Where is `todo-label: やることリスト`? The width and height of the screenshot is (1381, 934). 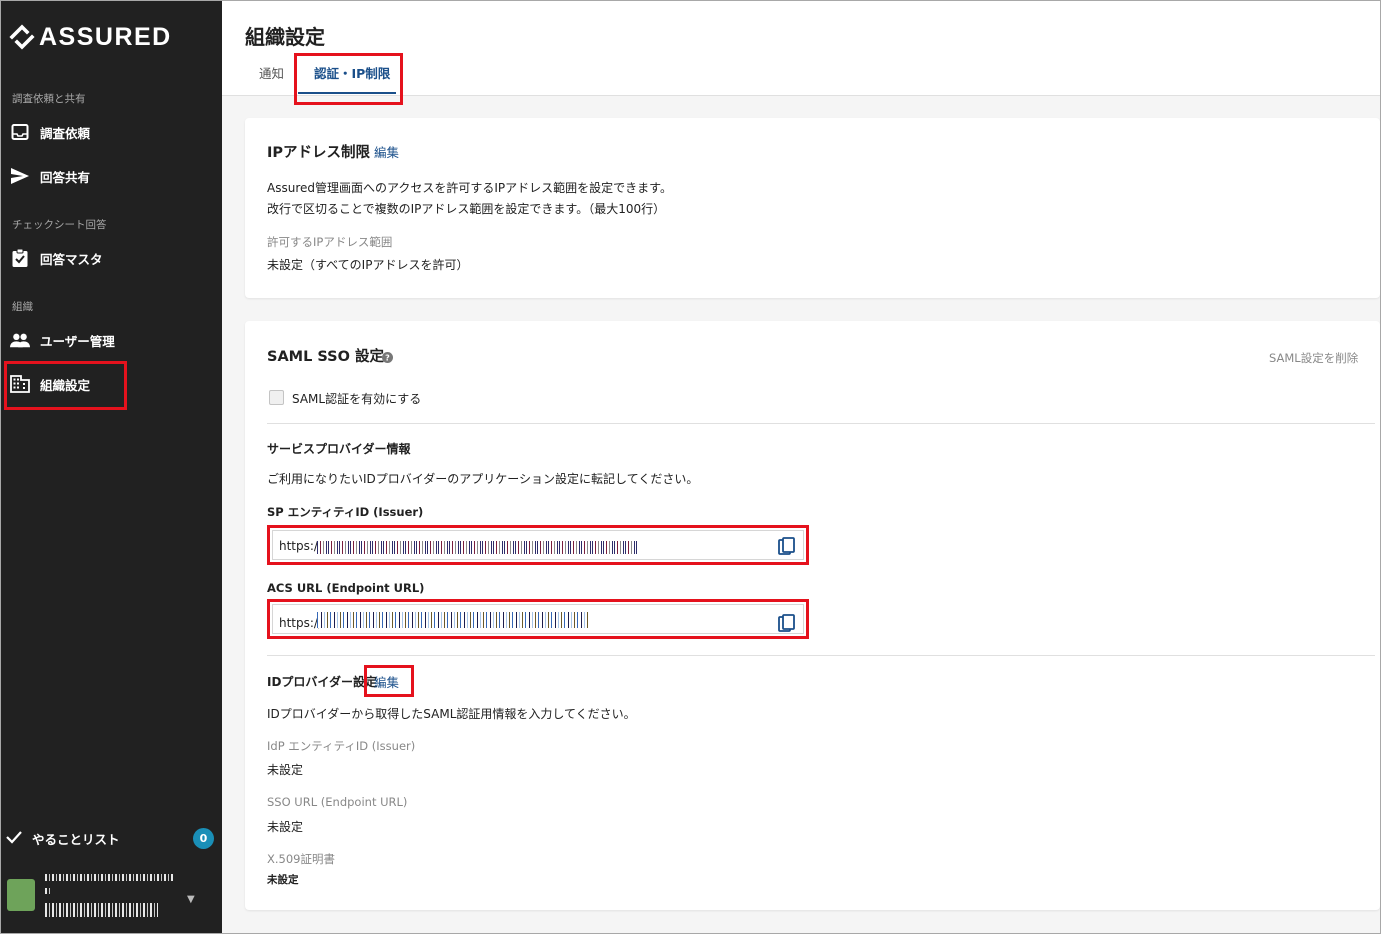
todo-label: やることリスト is located at coordinates (76, 839).